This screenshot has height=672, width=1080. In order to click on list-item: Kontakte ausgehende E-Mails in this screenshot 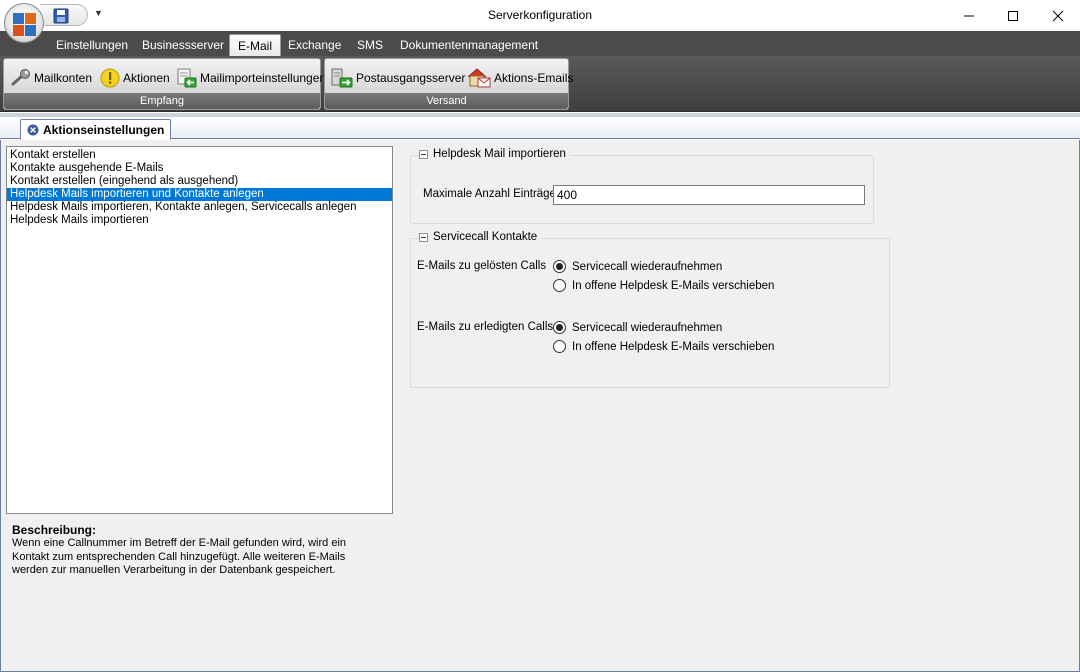, I will do `click(199, 168)`.